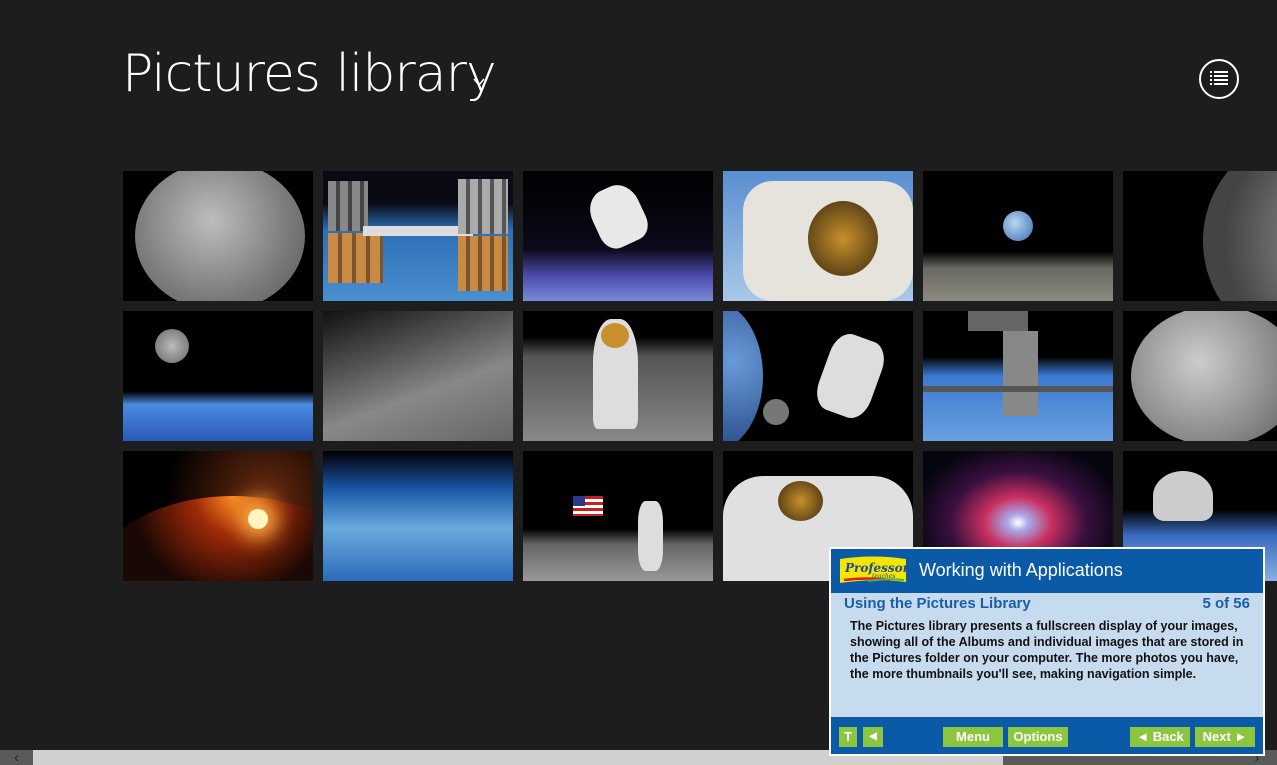  Describe the element at coordinates (873, 737) in the screenshot. I see `audio-button: ◀` at that location.